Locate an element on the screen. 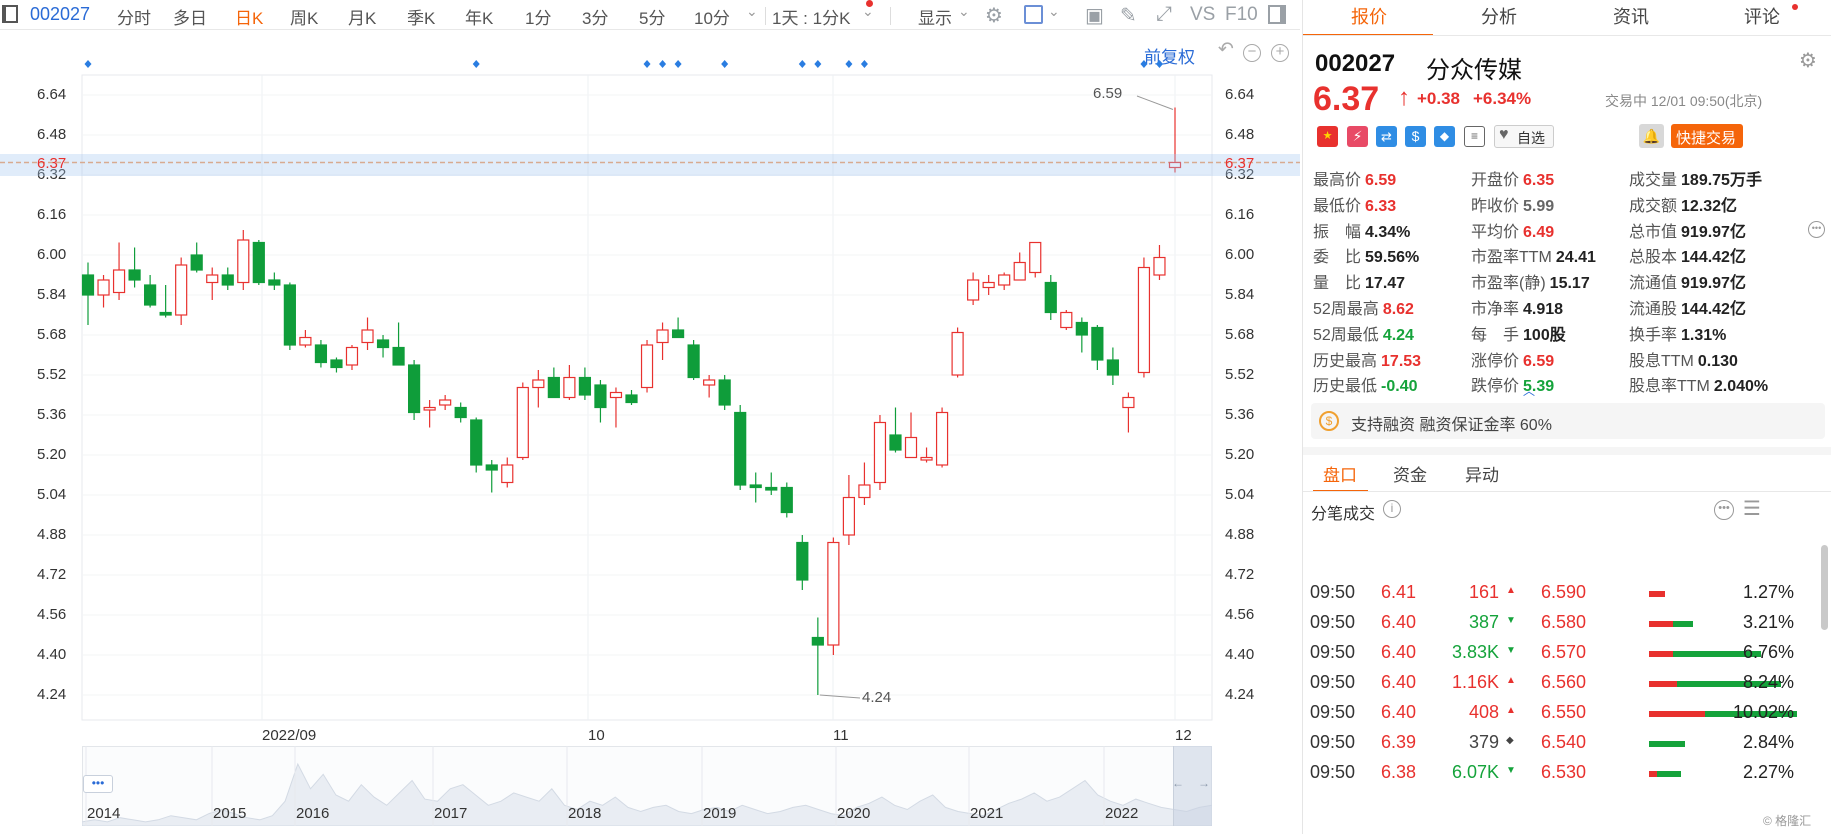 The width and height of the screenshot is (1831, 834). navigator-left-arrow-icon: ← is located at coordinates (1178, 783).